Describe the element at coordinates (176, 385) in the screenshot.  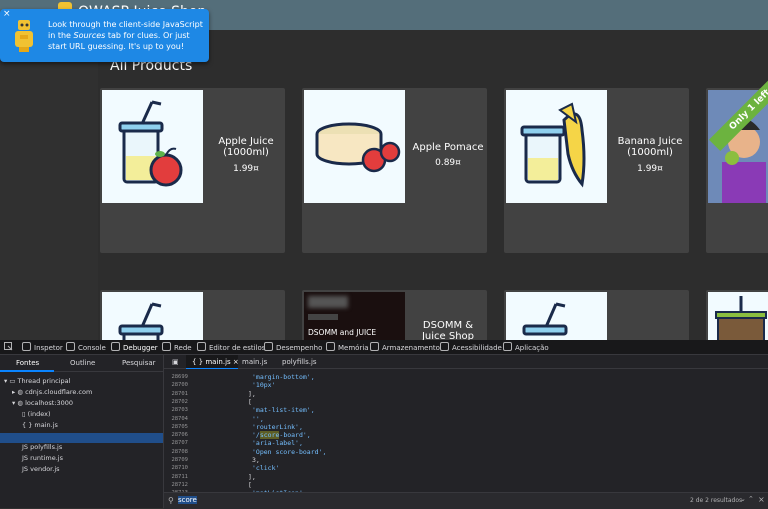
I see `line-number: 28700` at that location.